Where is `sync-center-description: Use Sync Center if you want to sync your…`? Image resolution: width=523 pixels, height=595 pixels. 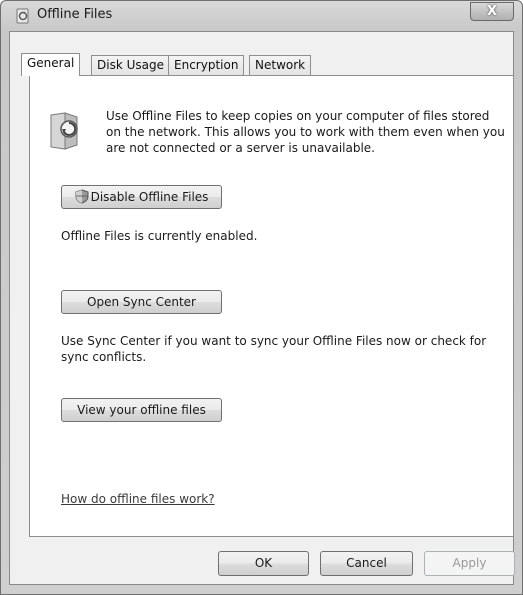 sync-center-description: Use Sync Center if you want to sync your… is located at coordinates (274, 349).